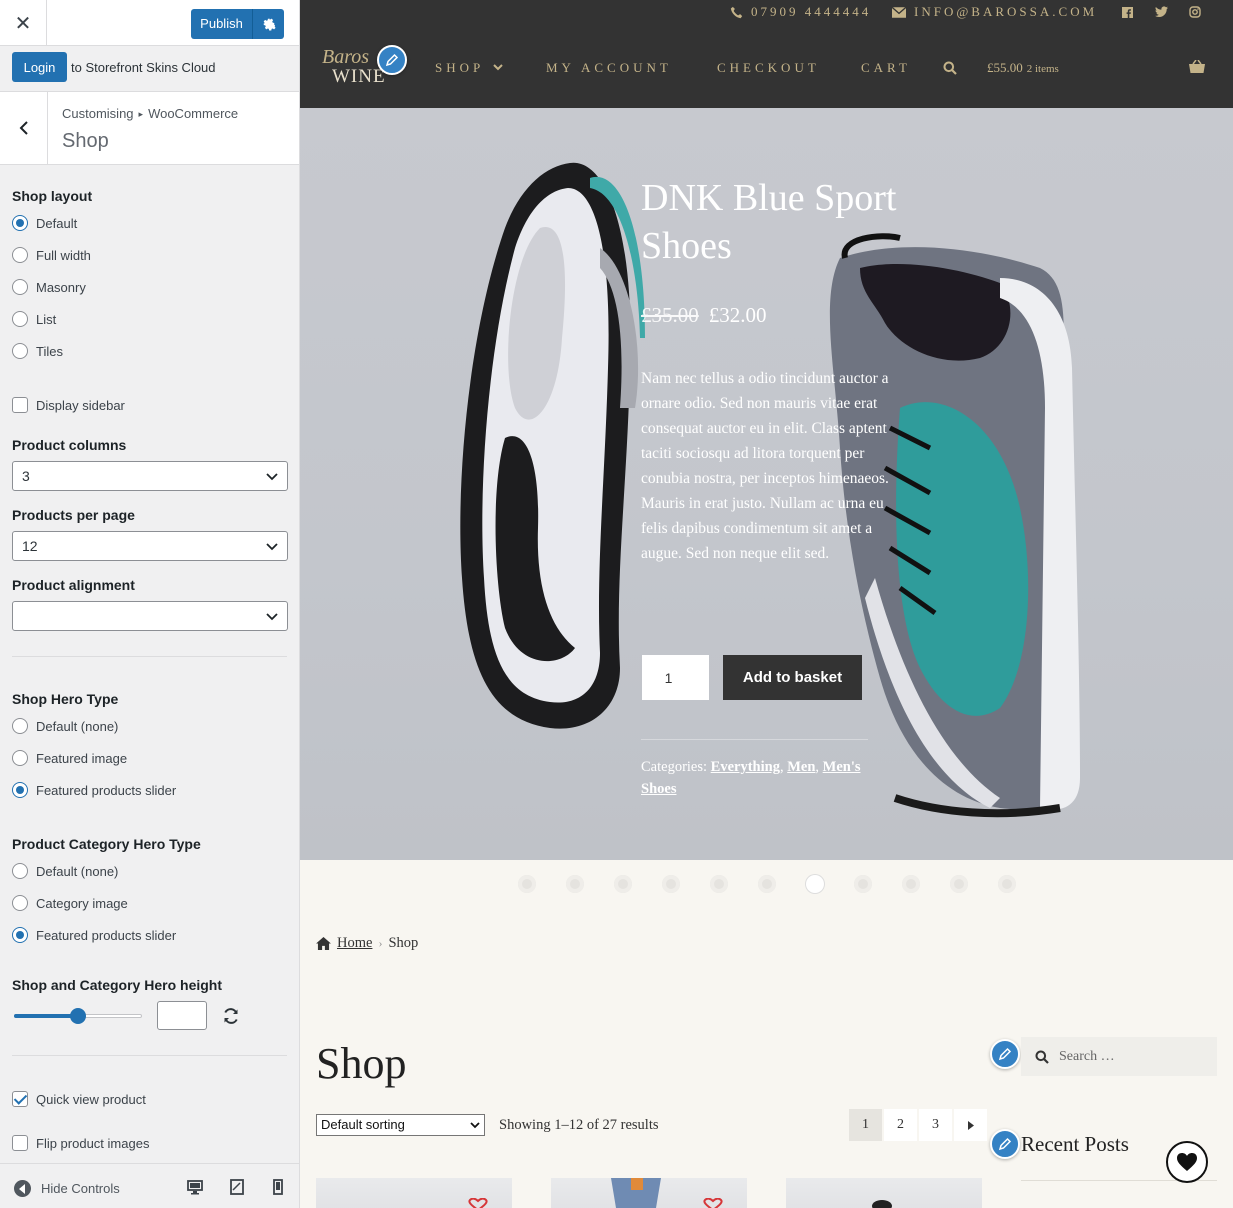  Describe the element at coordinates (811, 12) in the screenshot. I see `phone-number: 07909 4444444` at that location.